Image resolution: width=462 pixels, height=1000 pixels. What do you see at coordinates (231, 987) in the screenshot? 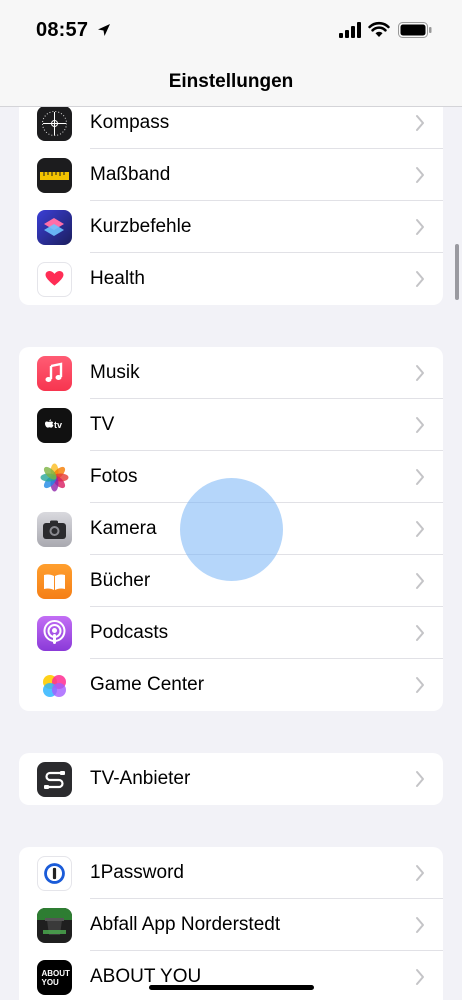
I see `home-indicator` at bounding box center [231, 987].